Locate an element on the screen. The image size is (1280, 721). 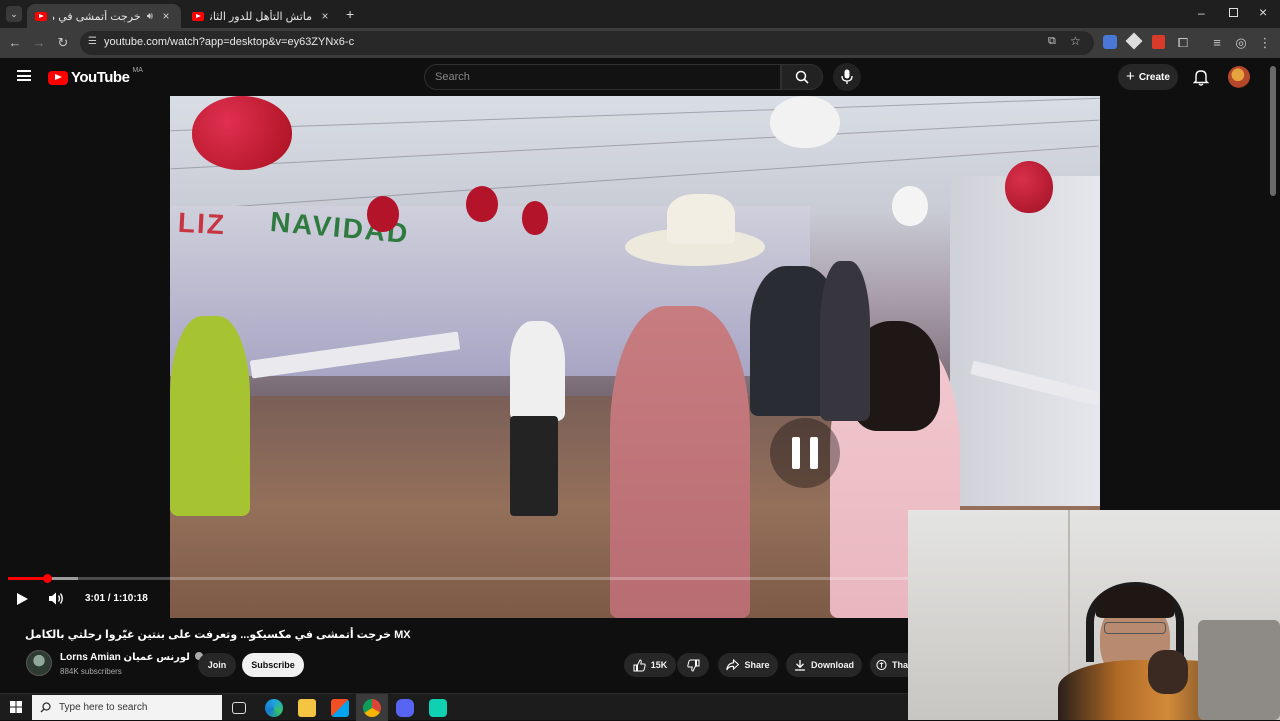
youtube-play-icon is located at coordinates (58, 77).